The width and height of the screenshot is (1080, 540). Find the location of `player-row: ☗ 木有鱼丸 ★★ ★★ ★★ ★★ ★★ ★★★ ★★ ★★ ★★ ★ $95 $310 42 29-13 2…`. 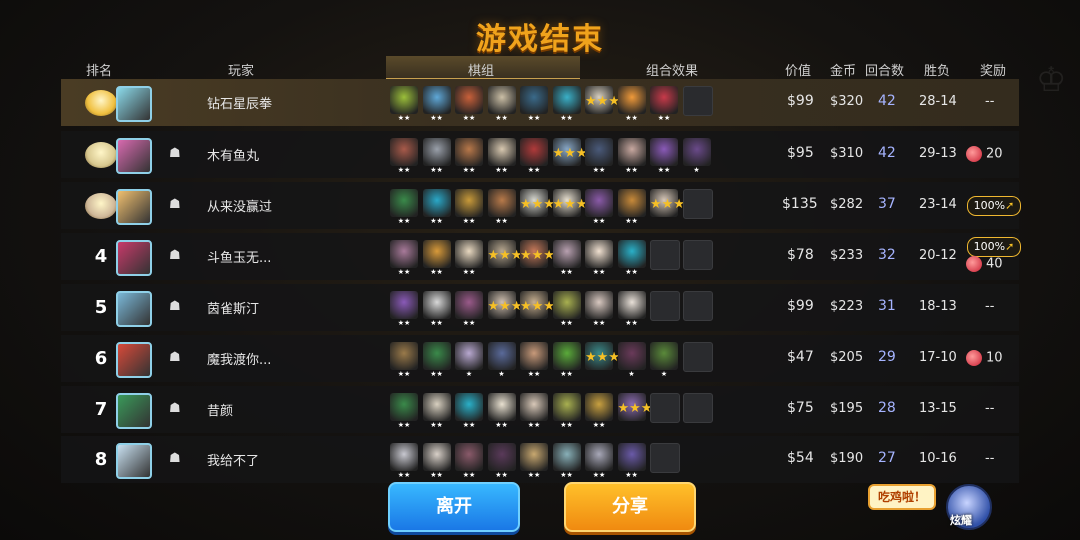

player-row: ☗ 木有鱼丸 ★★ ★★ ★★ ★★ ★★ ★★★ ★★ ★★ ★★ ★ $95 $310 42 29-13 2… is located at coordinates (540, 154).